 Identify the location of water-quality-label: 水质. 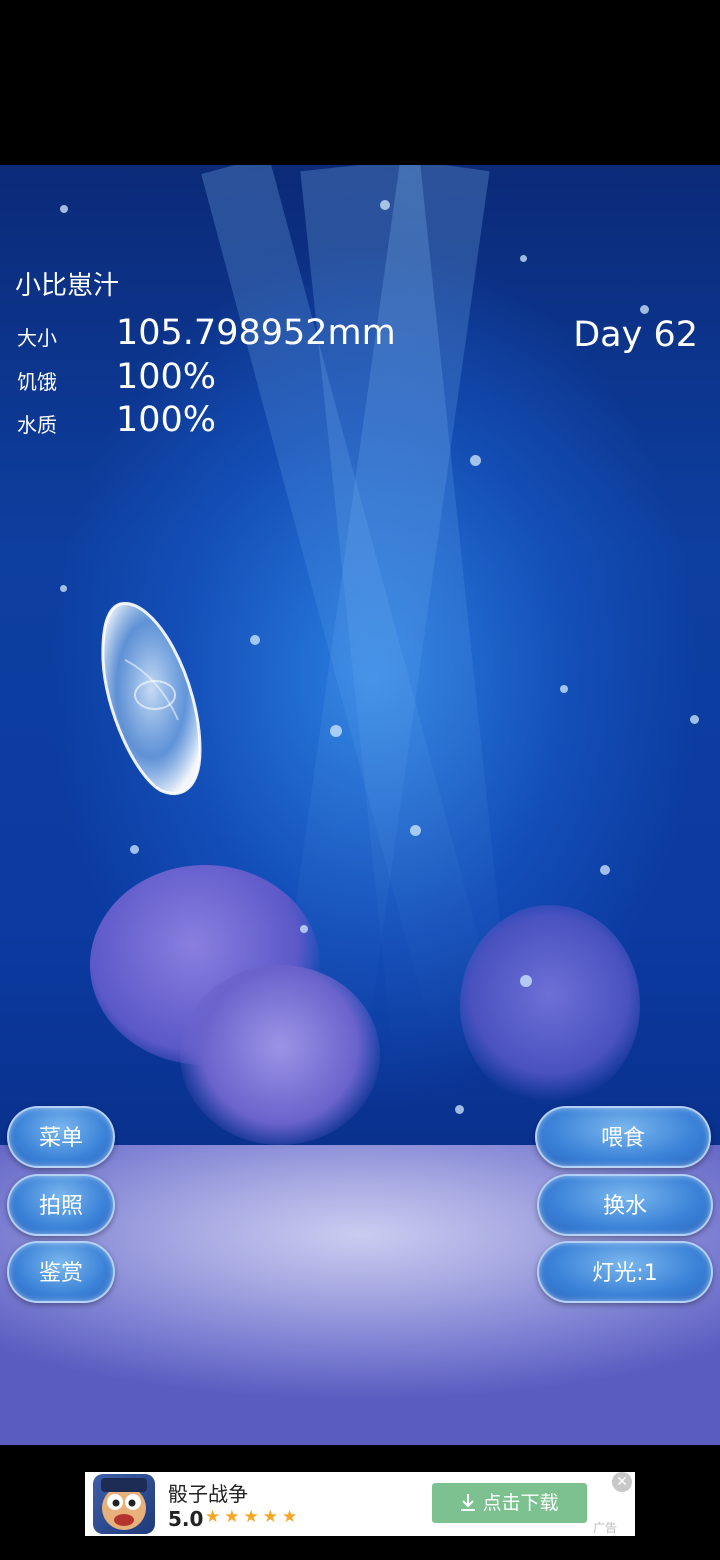
(37, 425).